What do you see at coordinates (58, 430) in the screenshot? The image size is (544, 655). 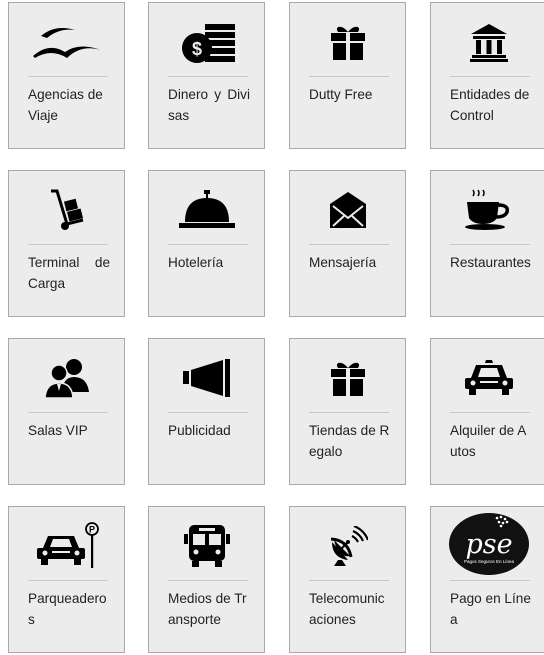 I see `tile-label: Salas VIP` at bounding box center [58, 430].